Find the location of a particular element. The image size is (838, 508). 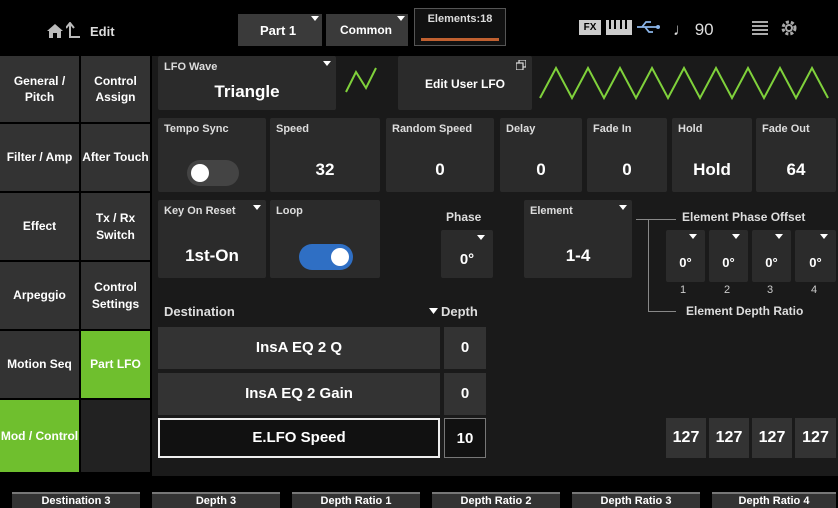

fade-out-value: 64 is located at coordinates (796, 169).